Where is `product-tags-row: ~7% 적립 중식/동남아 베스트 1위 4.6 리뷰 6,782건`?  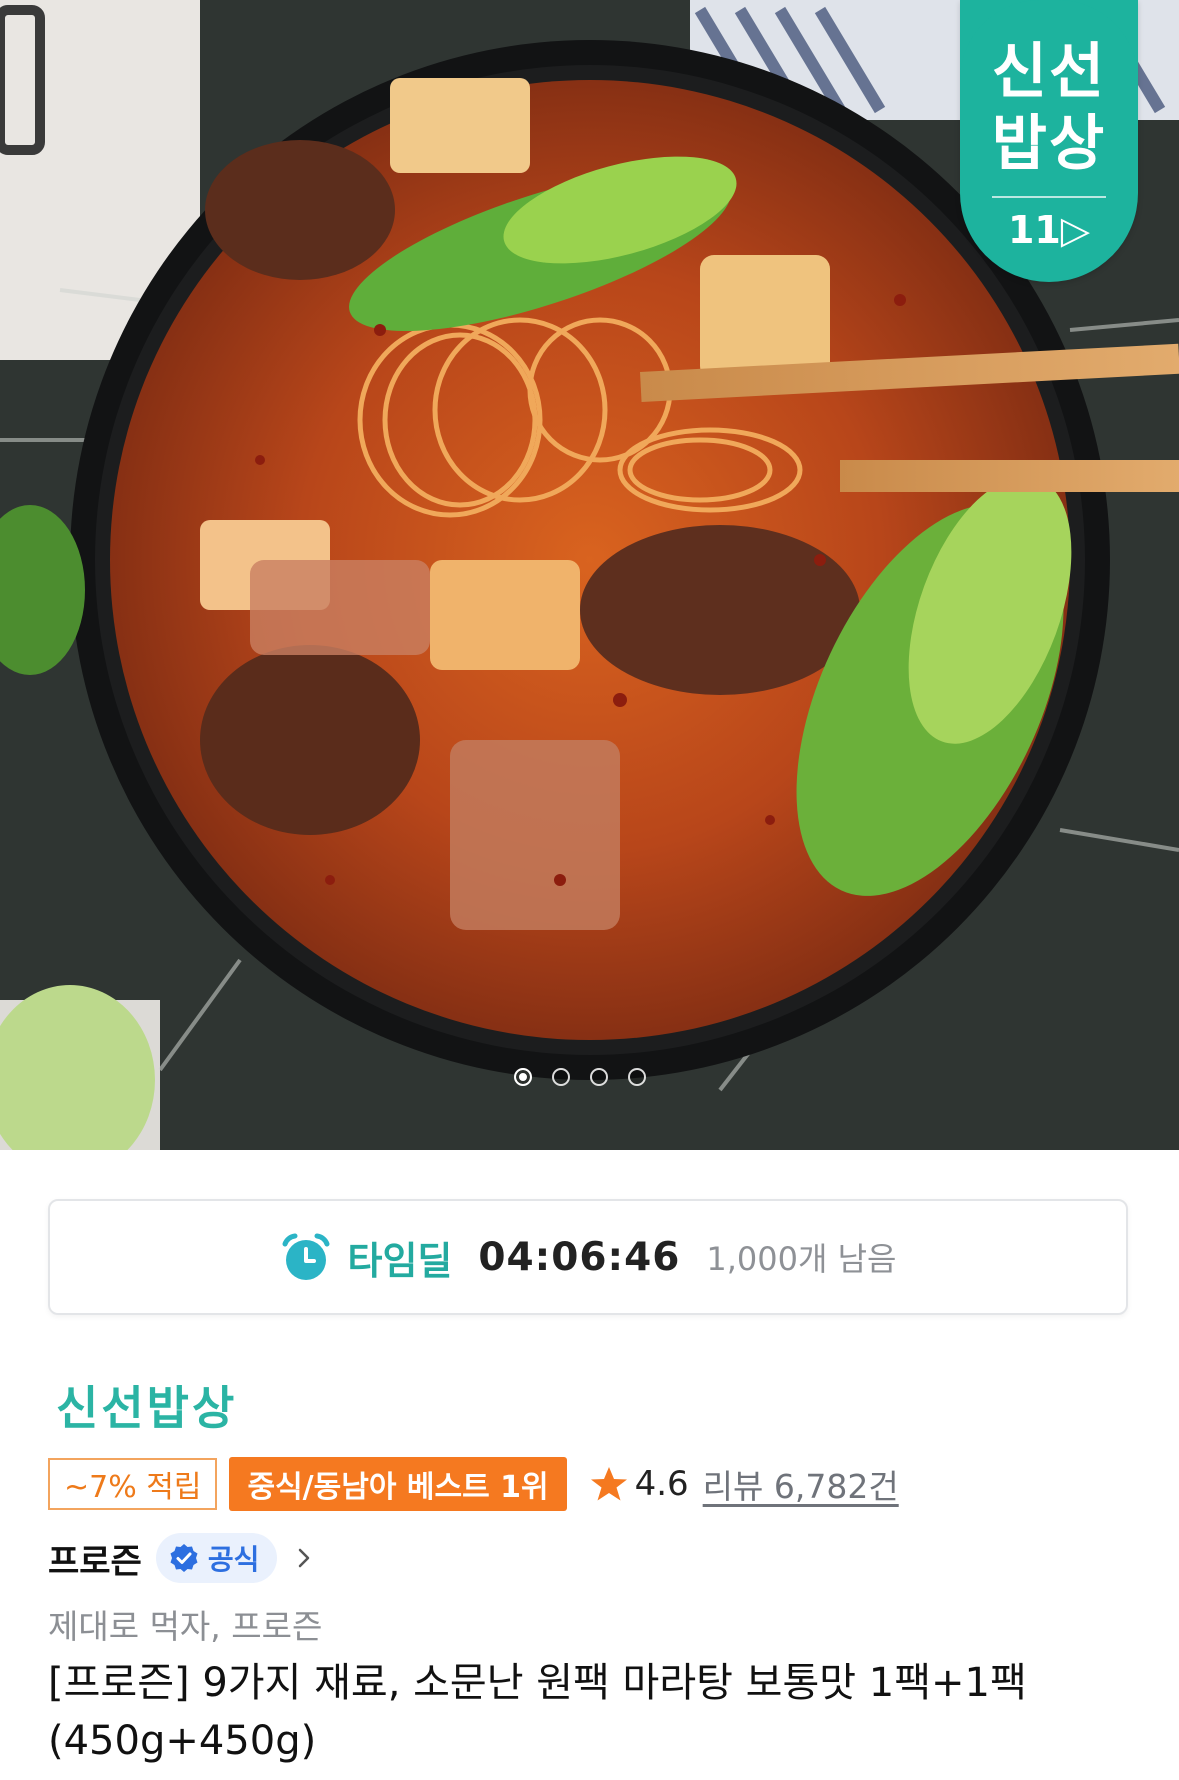 product-tags-row: ~7% 적립 중식/동남아 베스트 1위 4.6 리뷰 6,782건 is located at coordinates (473, 1484).